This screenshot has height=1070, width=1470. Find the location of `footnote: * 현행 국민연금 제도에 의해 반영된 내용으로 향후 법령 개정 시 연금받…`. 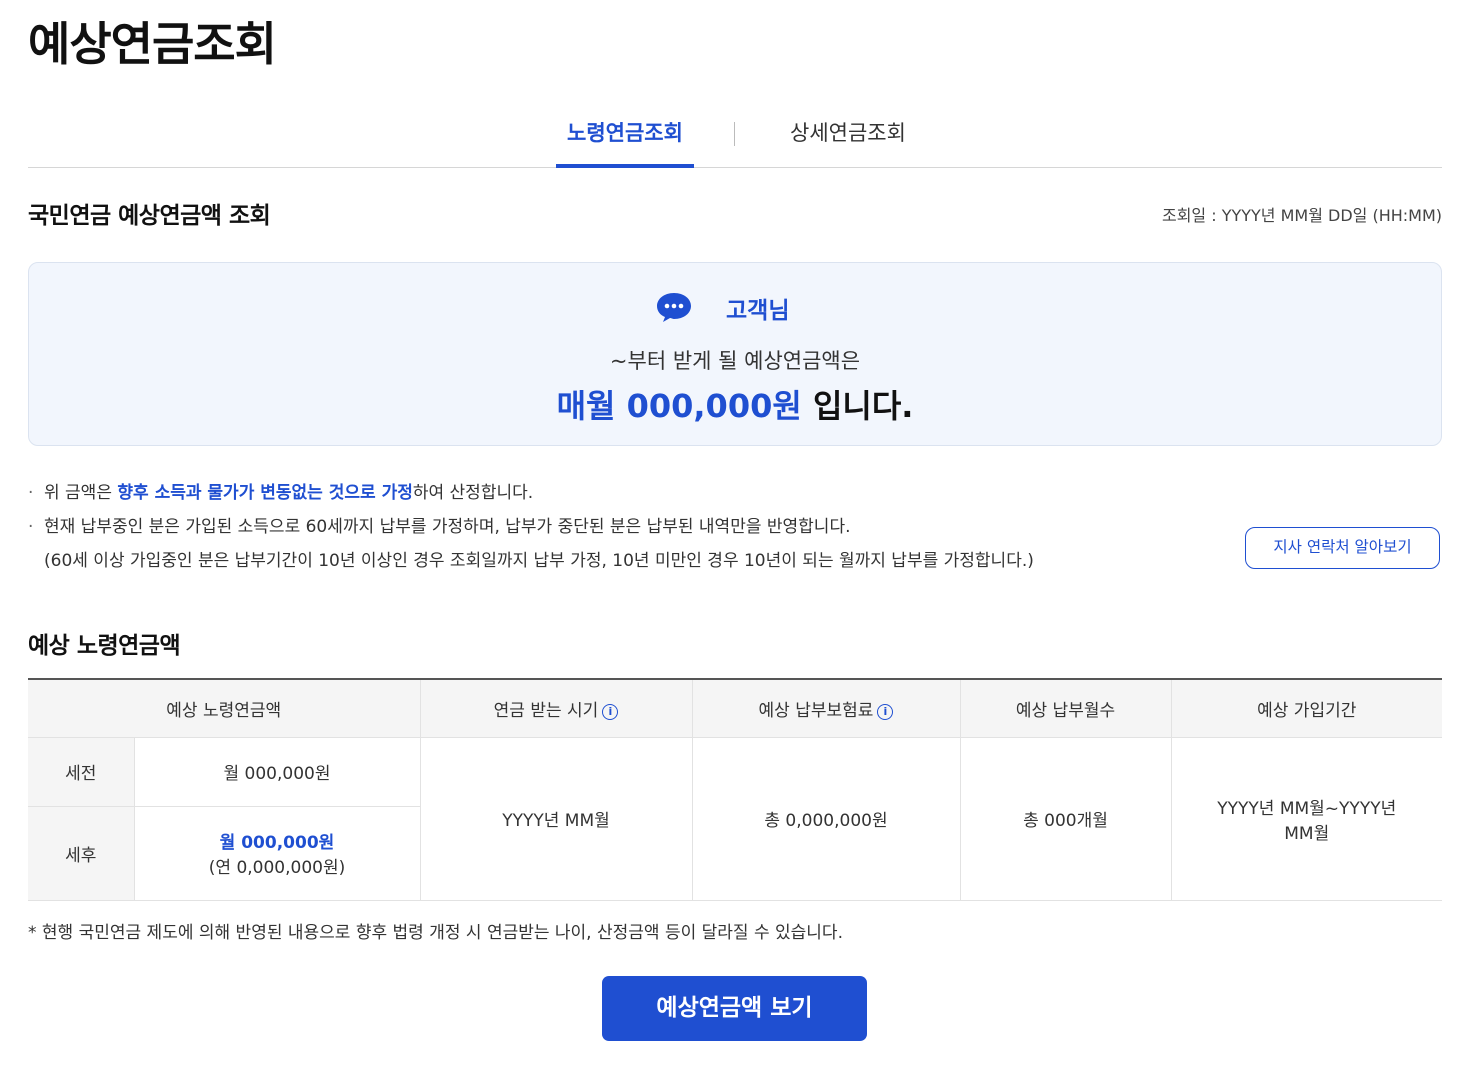

footnote: * 현행 국민연금 제도에 의해 반영된 내용으로 향후 법령 개정 시 연금받… is located at coordinates (435, 933).